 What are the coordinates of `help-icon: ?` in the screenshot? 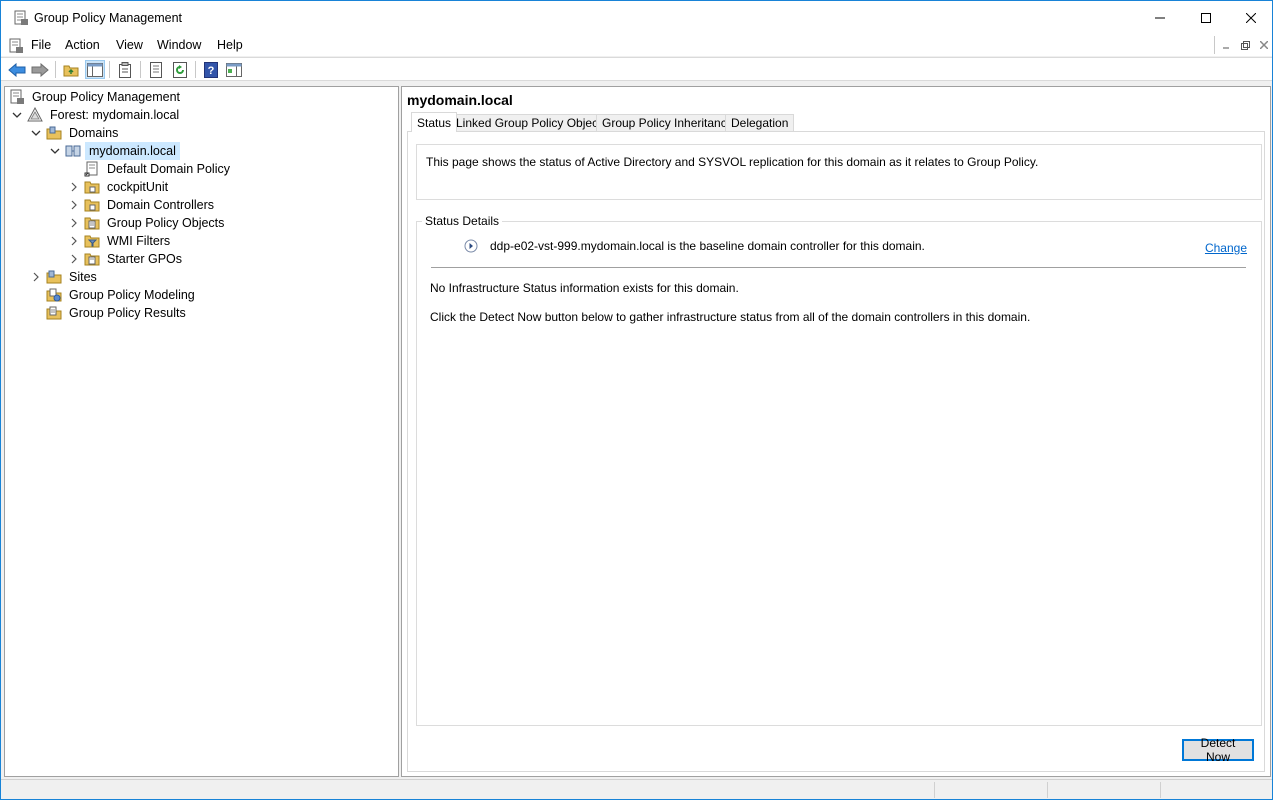 It's located at (211, 69).